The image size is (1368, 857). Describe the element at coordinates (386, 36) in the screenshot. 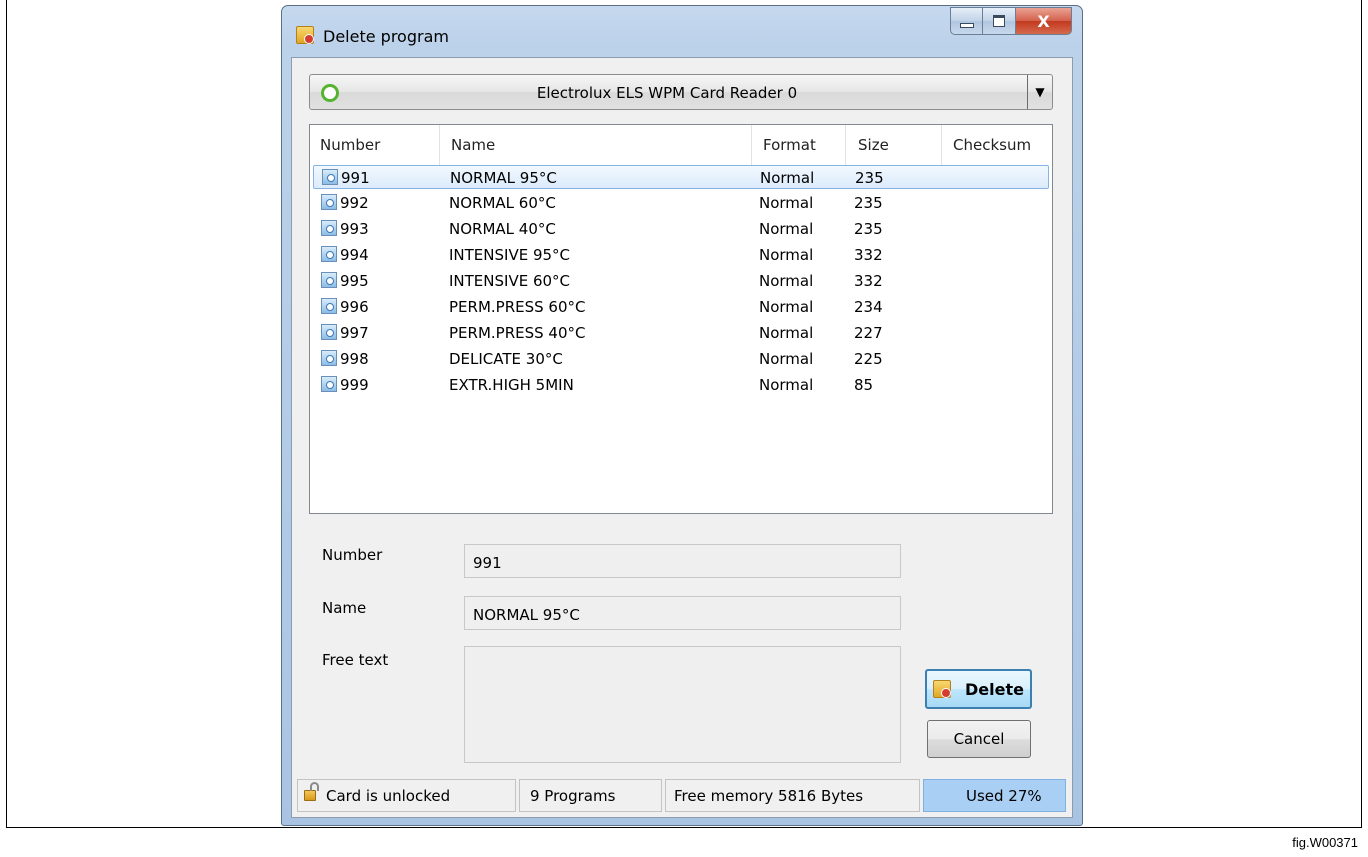

I see `window-title: Delete program` at that location.